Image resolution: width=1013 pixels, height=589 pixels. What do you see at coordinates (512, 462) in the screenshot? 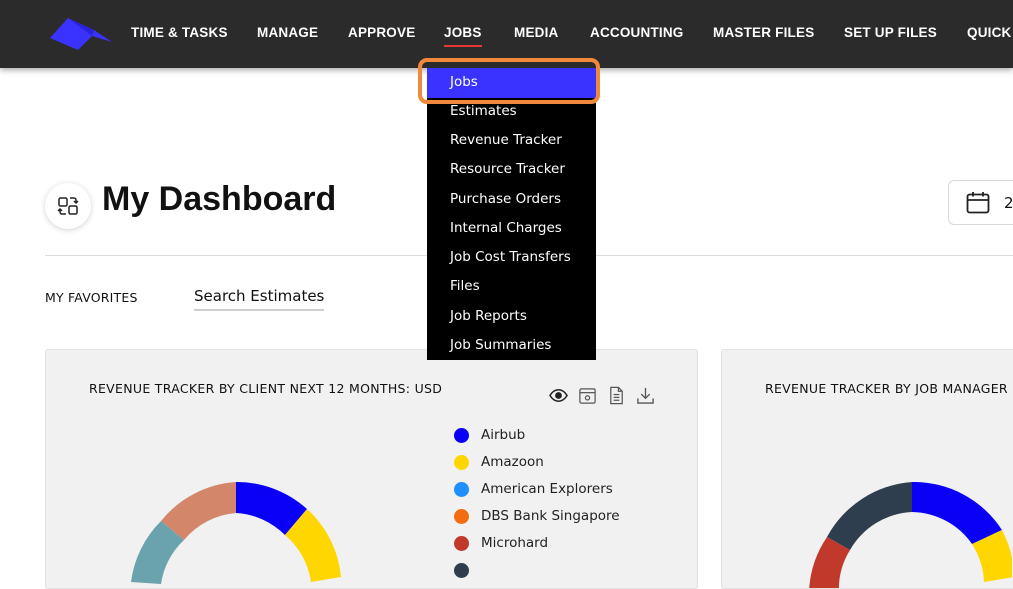
I see `legend-label: Amazoon` at bounding box center [512, 462].